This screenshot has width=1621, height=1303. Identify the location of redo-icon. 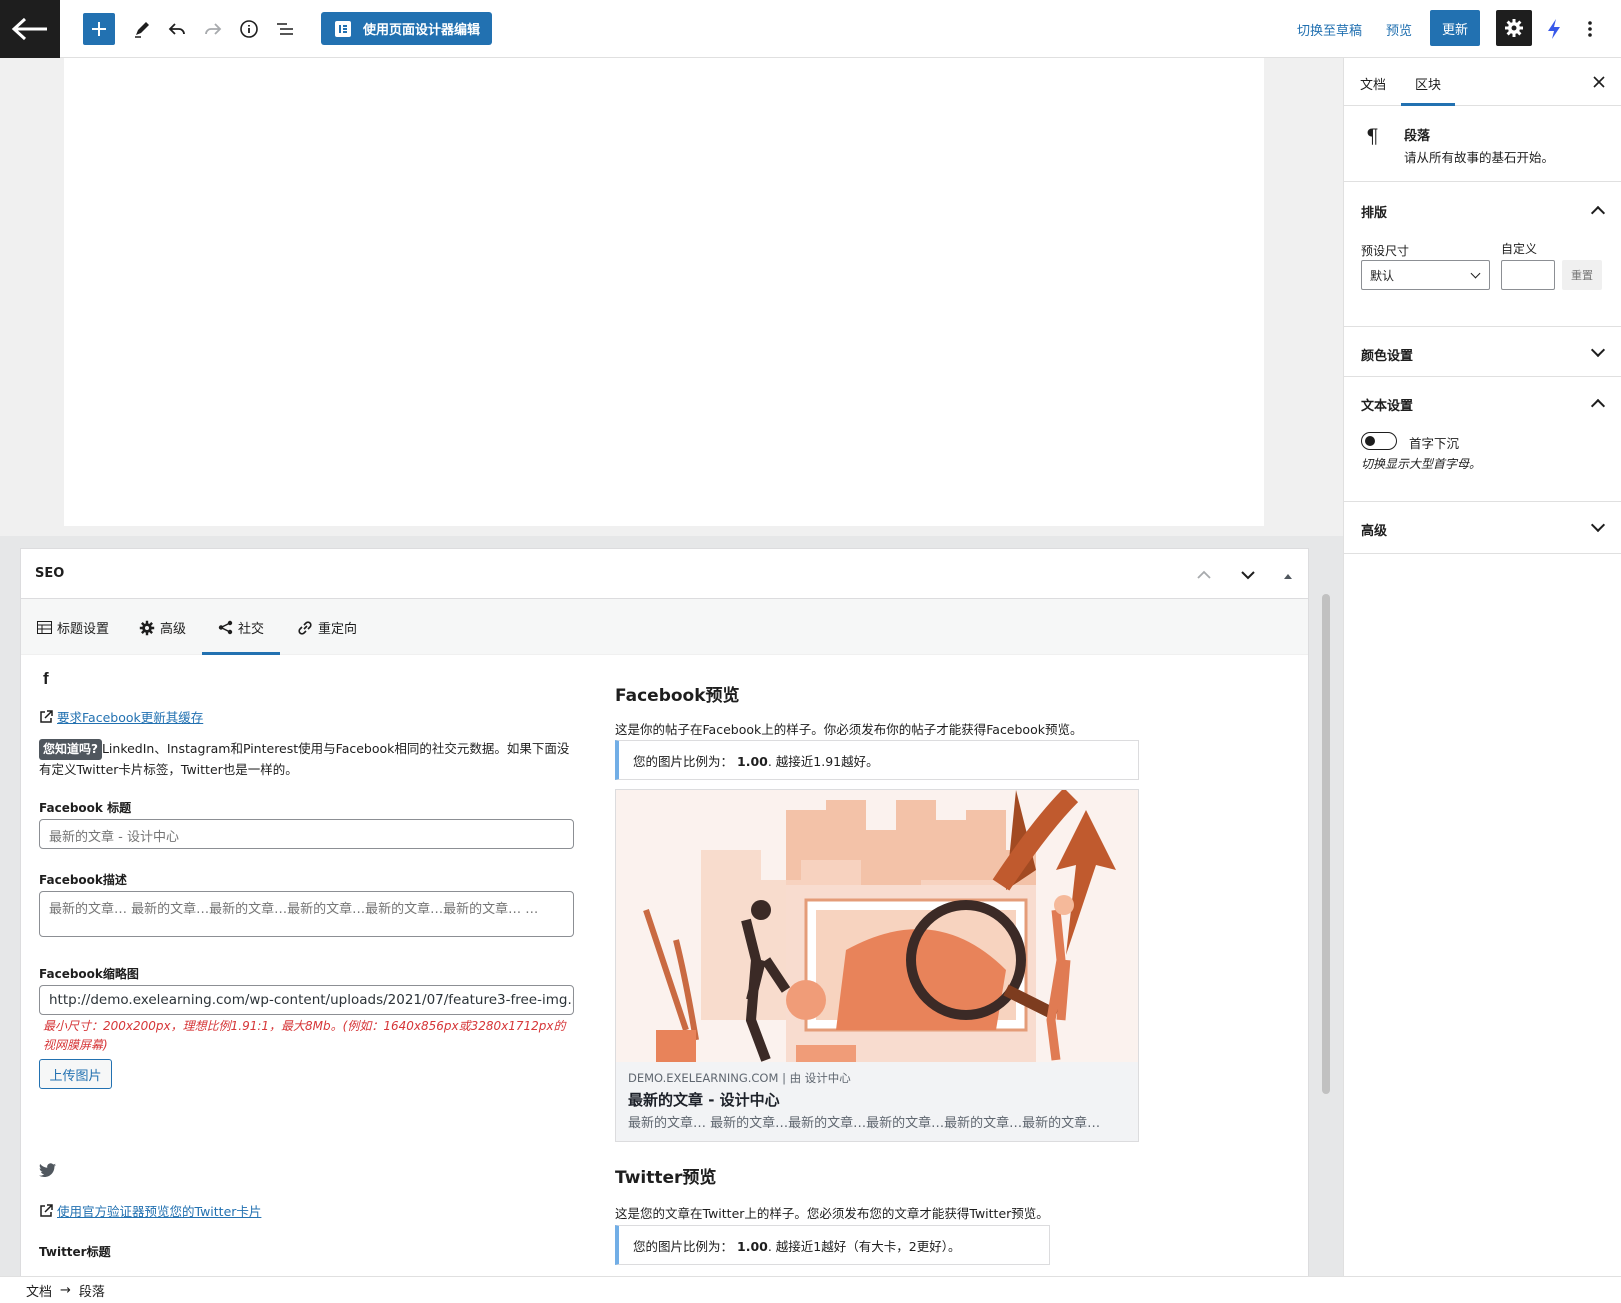
(213, 29).